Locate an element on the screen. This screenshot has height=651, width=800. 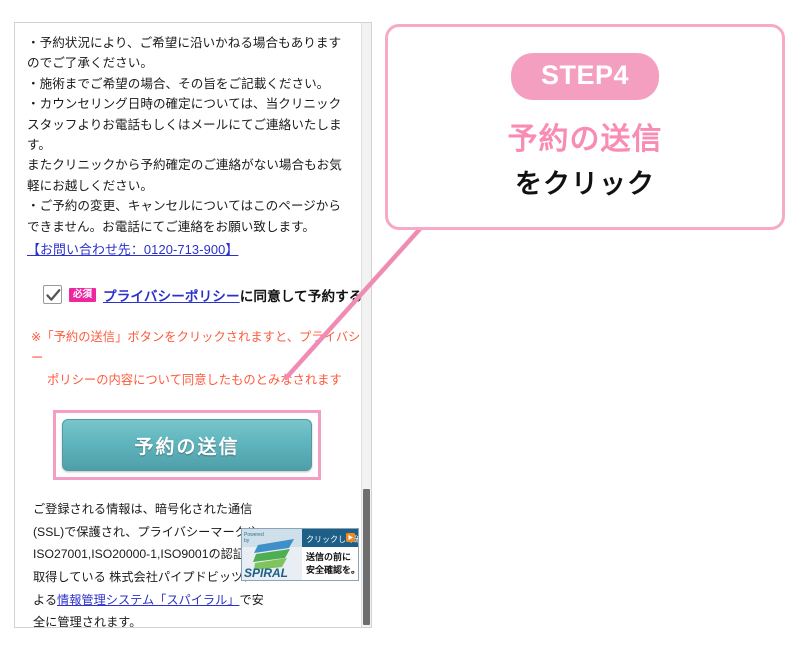
notice-line-4: またクリニックから予約確定のご連絡がない場合もお気軽にお越しください。 is located at coordinates (184, 175).